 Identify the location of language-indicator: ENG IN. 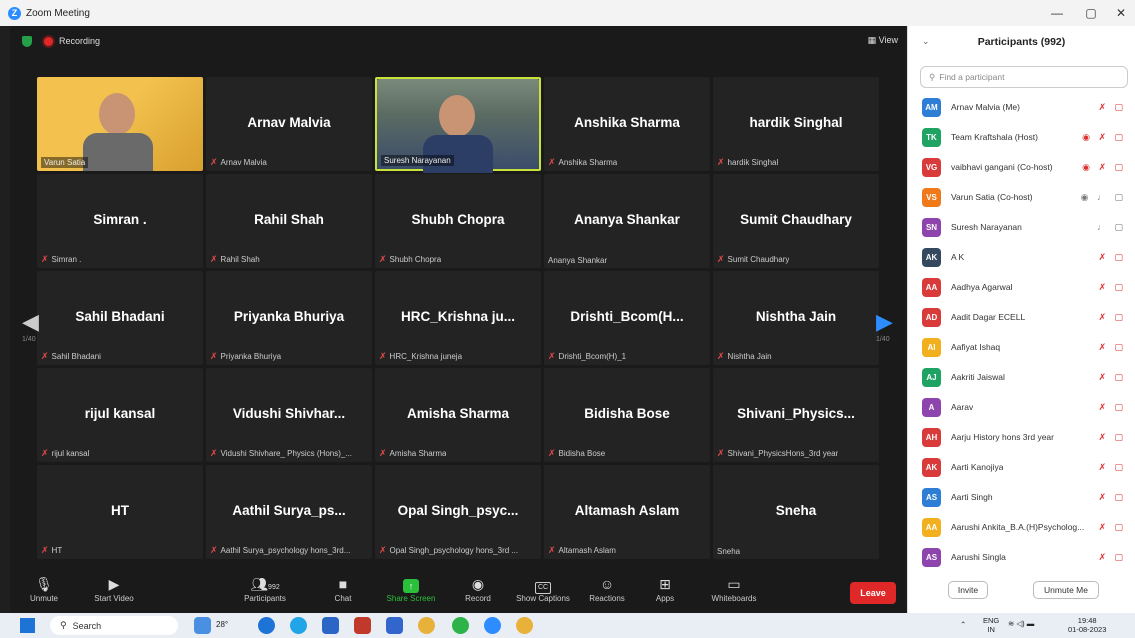
(991, 625).